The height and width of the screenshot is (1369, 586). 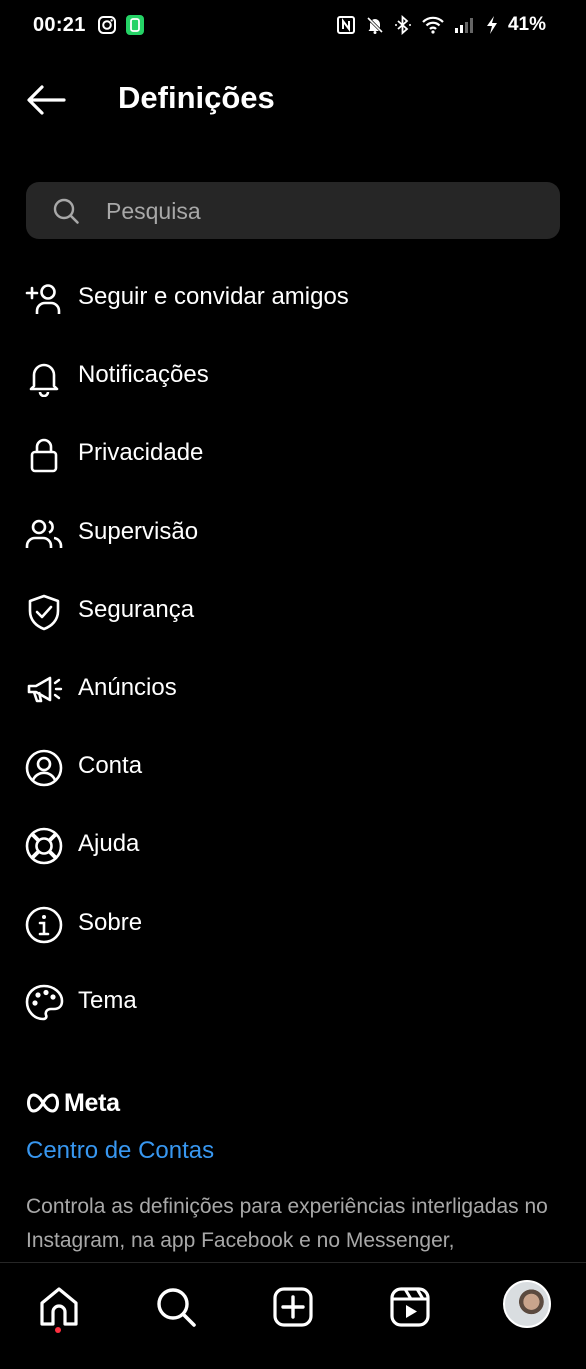 I want to click on back-button, so click(x=46, y=100).